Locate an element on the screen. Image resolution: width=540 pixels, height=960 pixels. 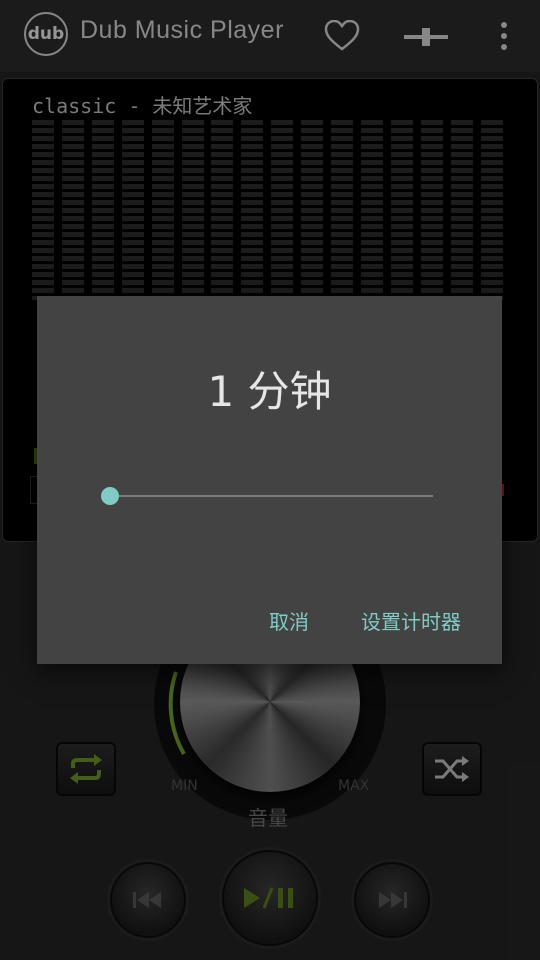
slider-track is located at coordinates (272, 496).